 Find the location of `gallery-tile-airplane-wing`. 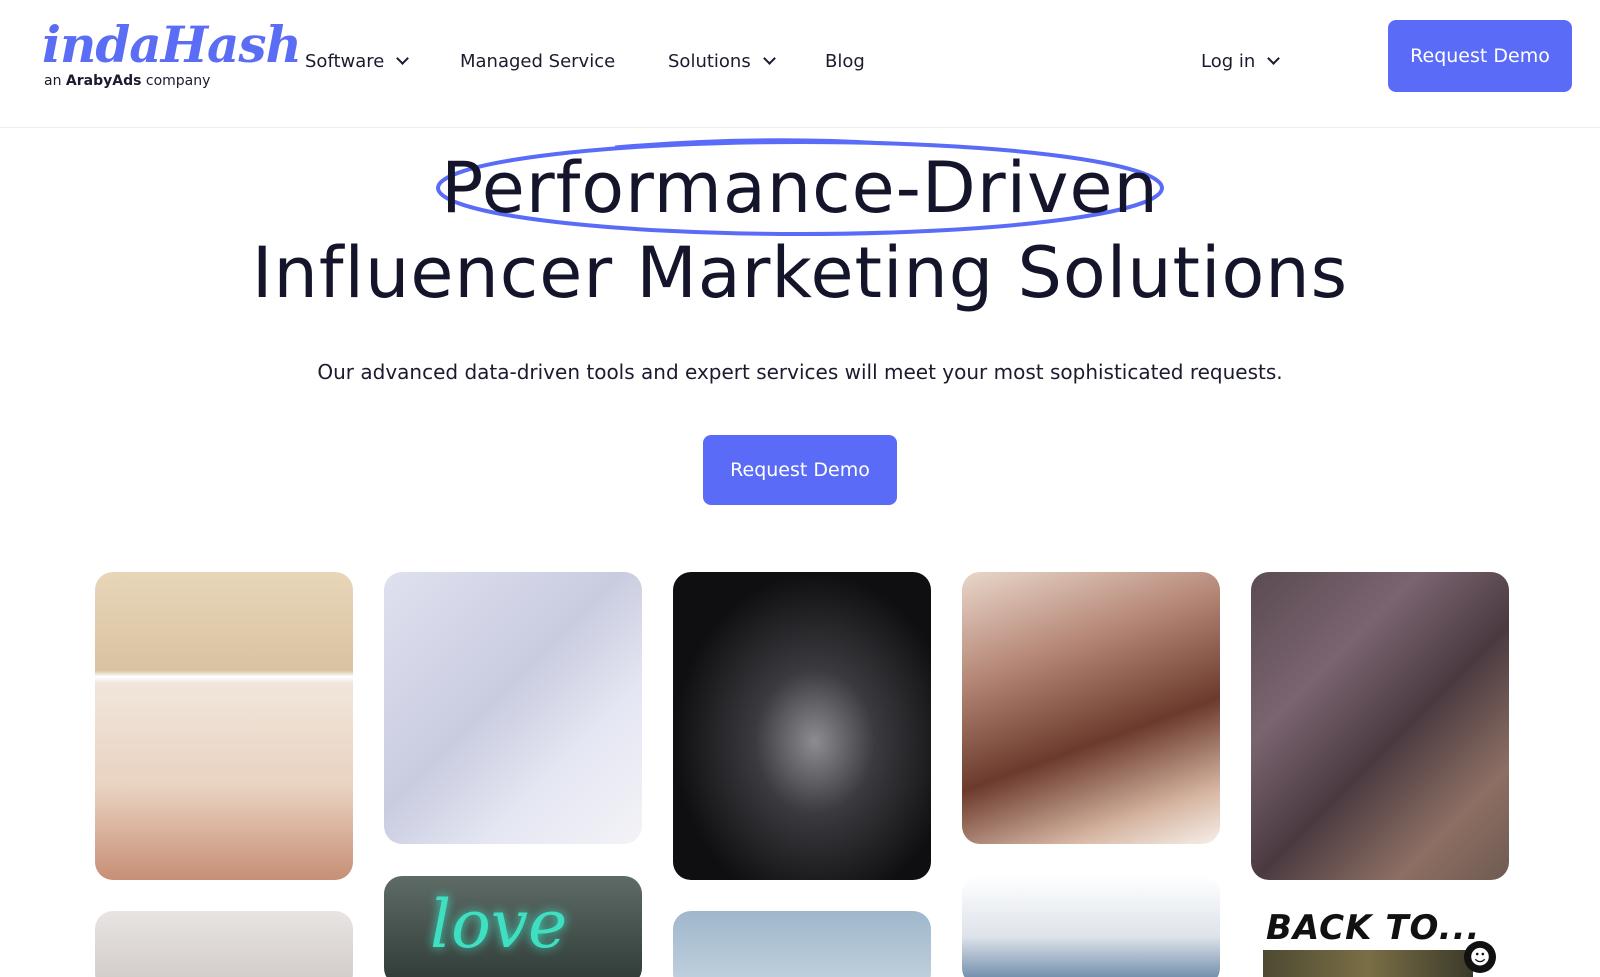

gallery-tile-airplane-wing is located at coordinates (1091, 926).